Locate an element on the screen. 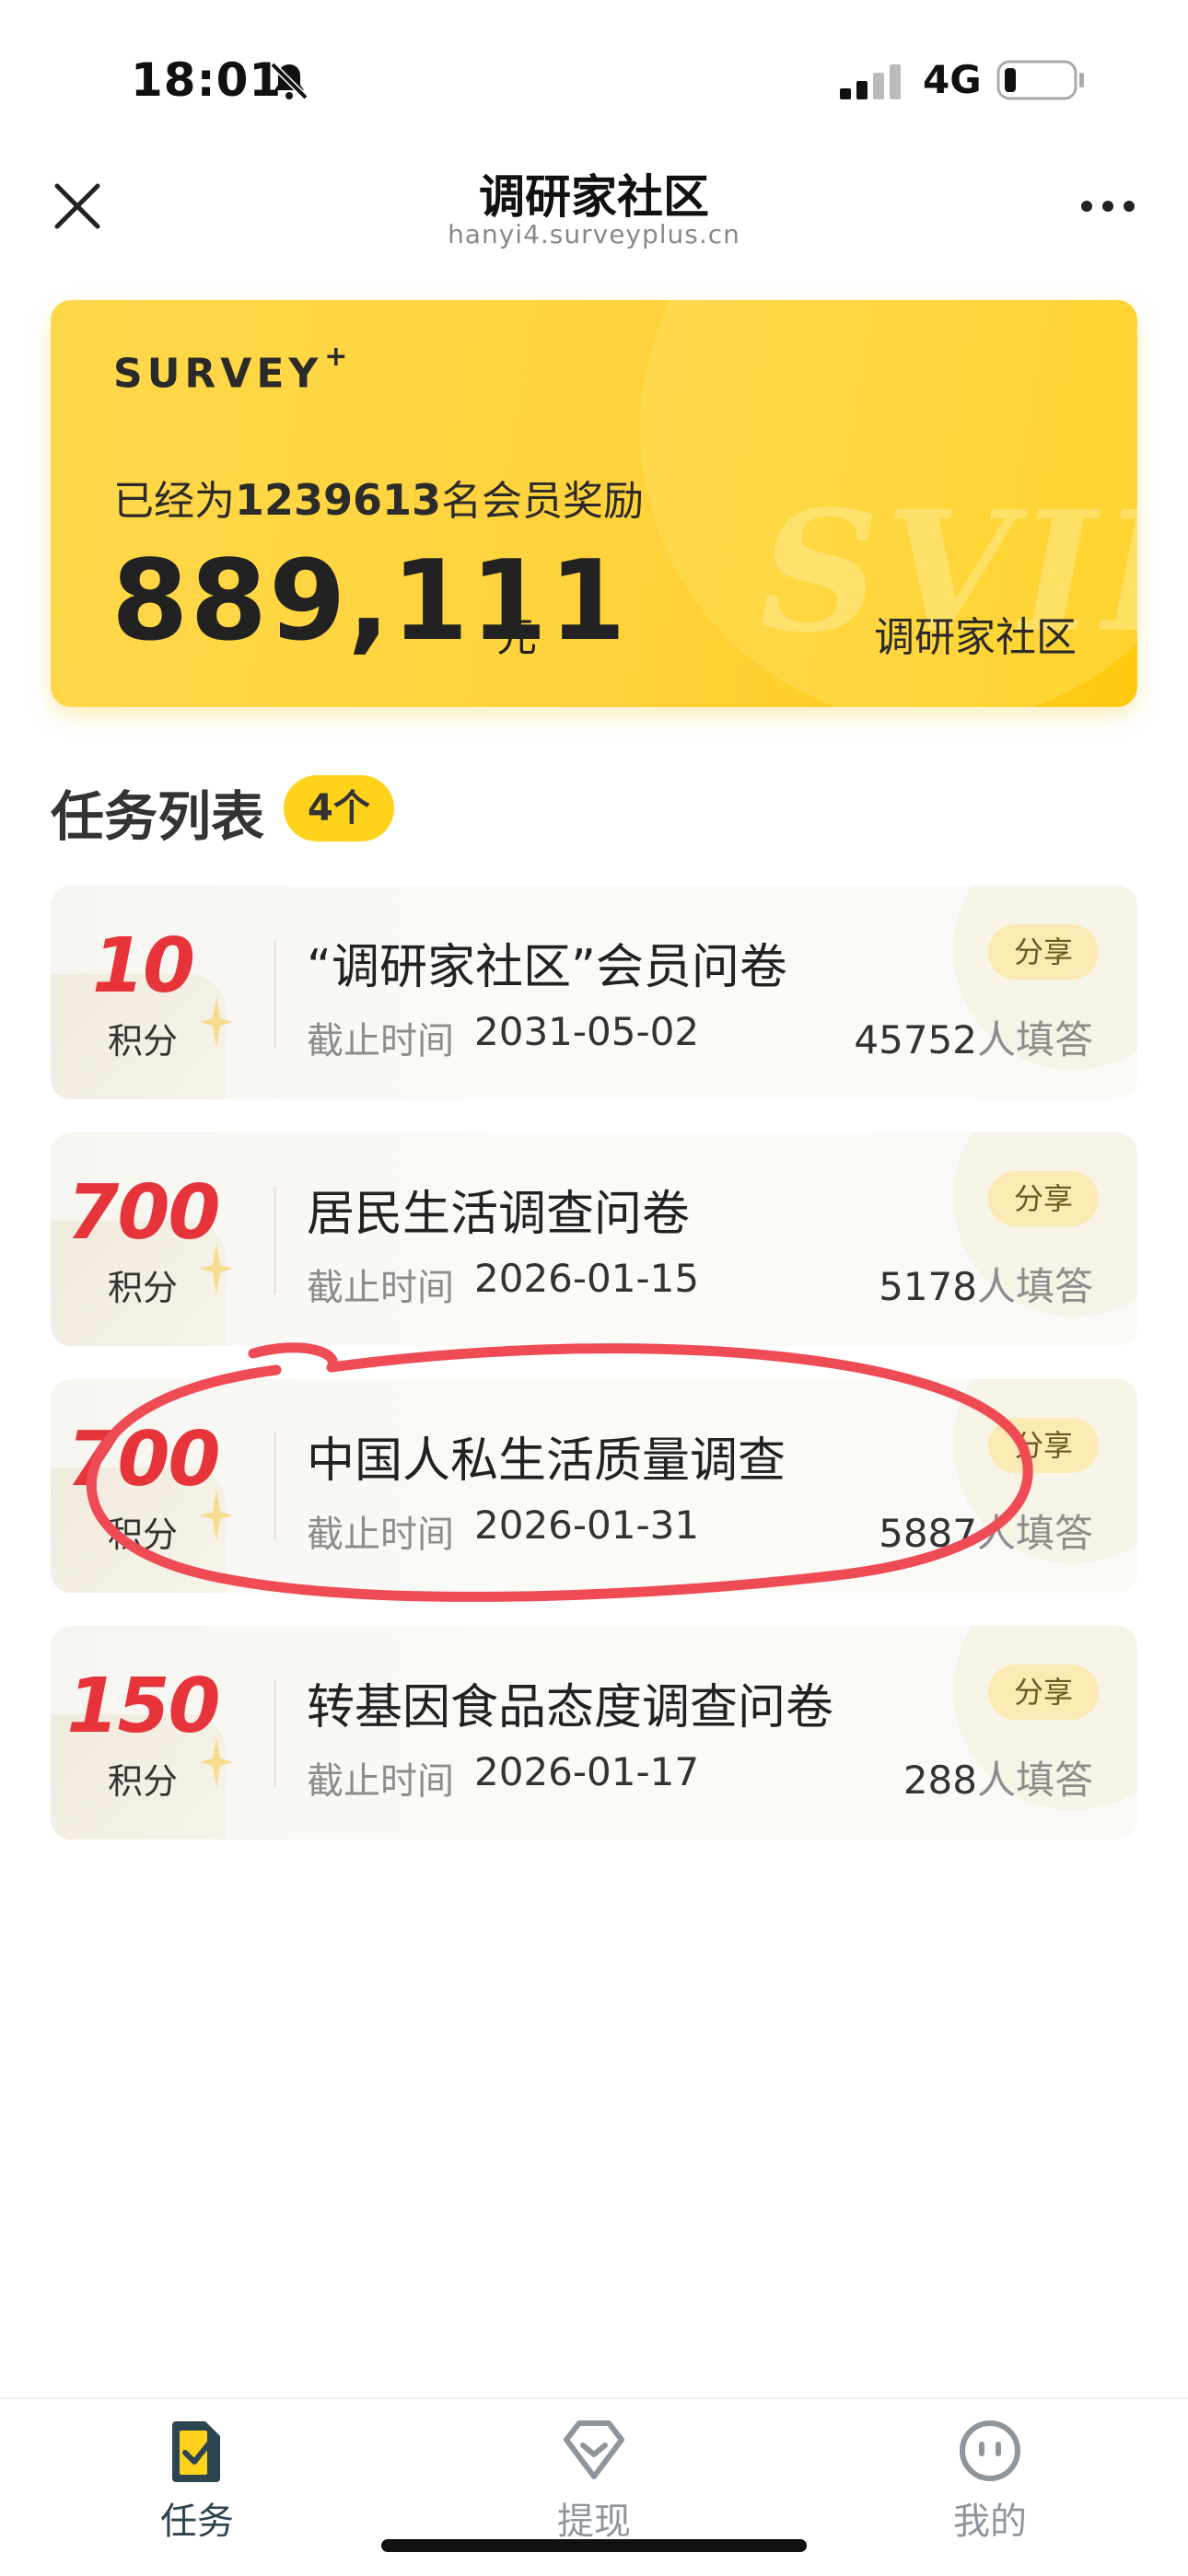  task-title: 居民生活调查问卷 is located at coordinates (499, 1209).